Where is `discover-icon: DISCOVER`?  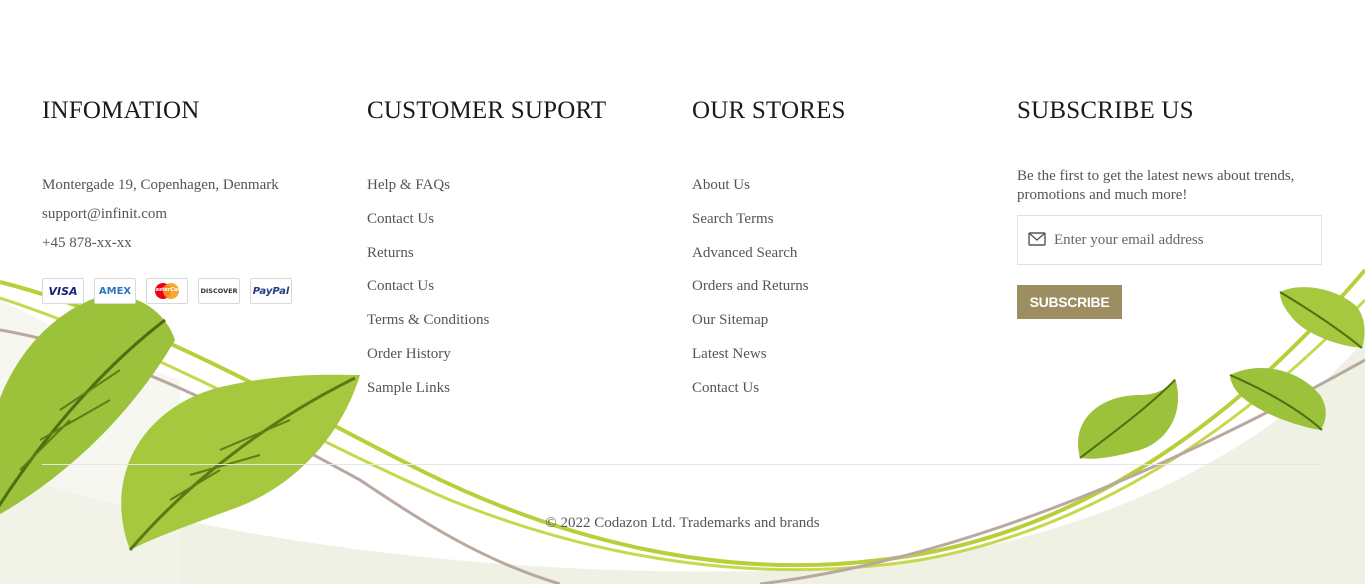
discover-icon: DISCOVER is located at coordinates (219, 291).